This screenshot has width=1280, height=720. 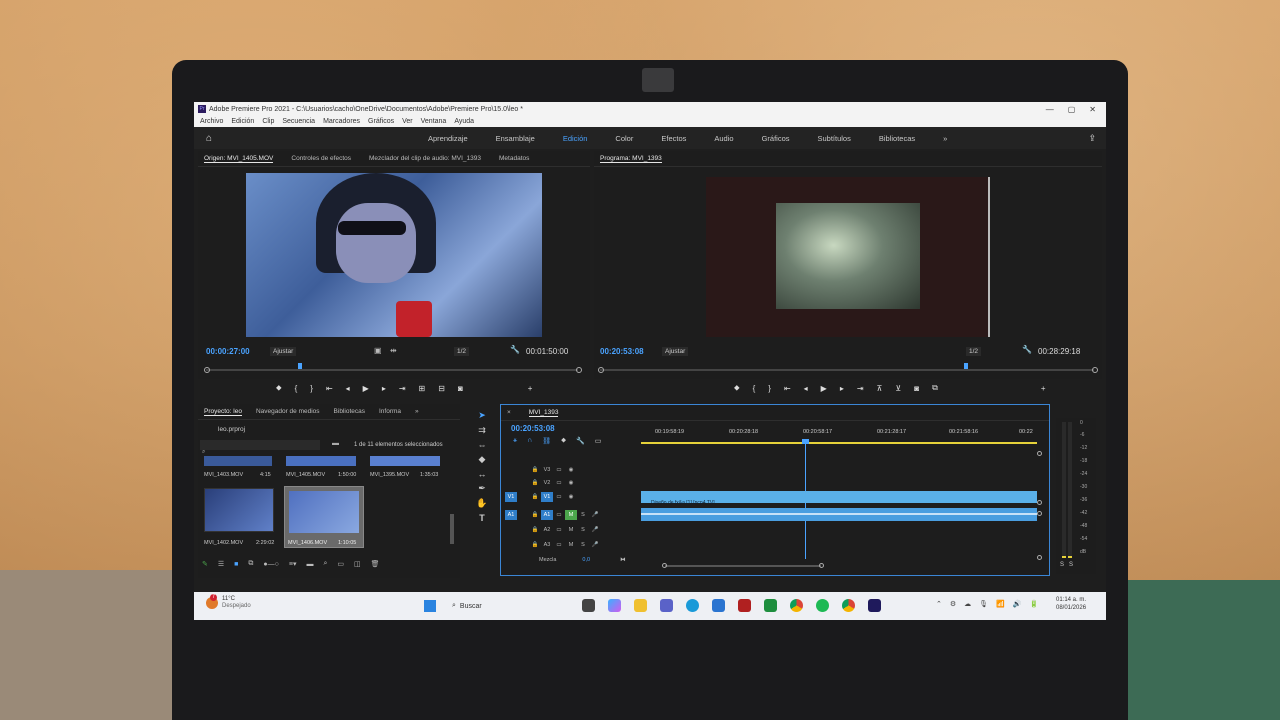 I want to click on tab-program: Programa: MVI_1393, so click(x=631, y=159).